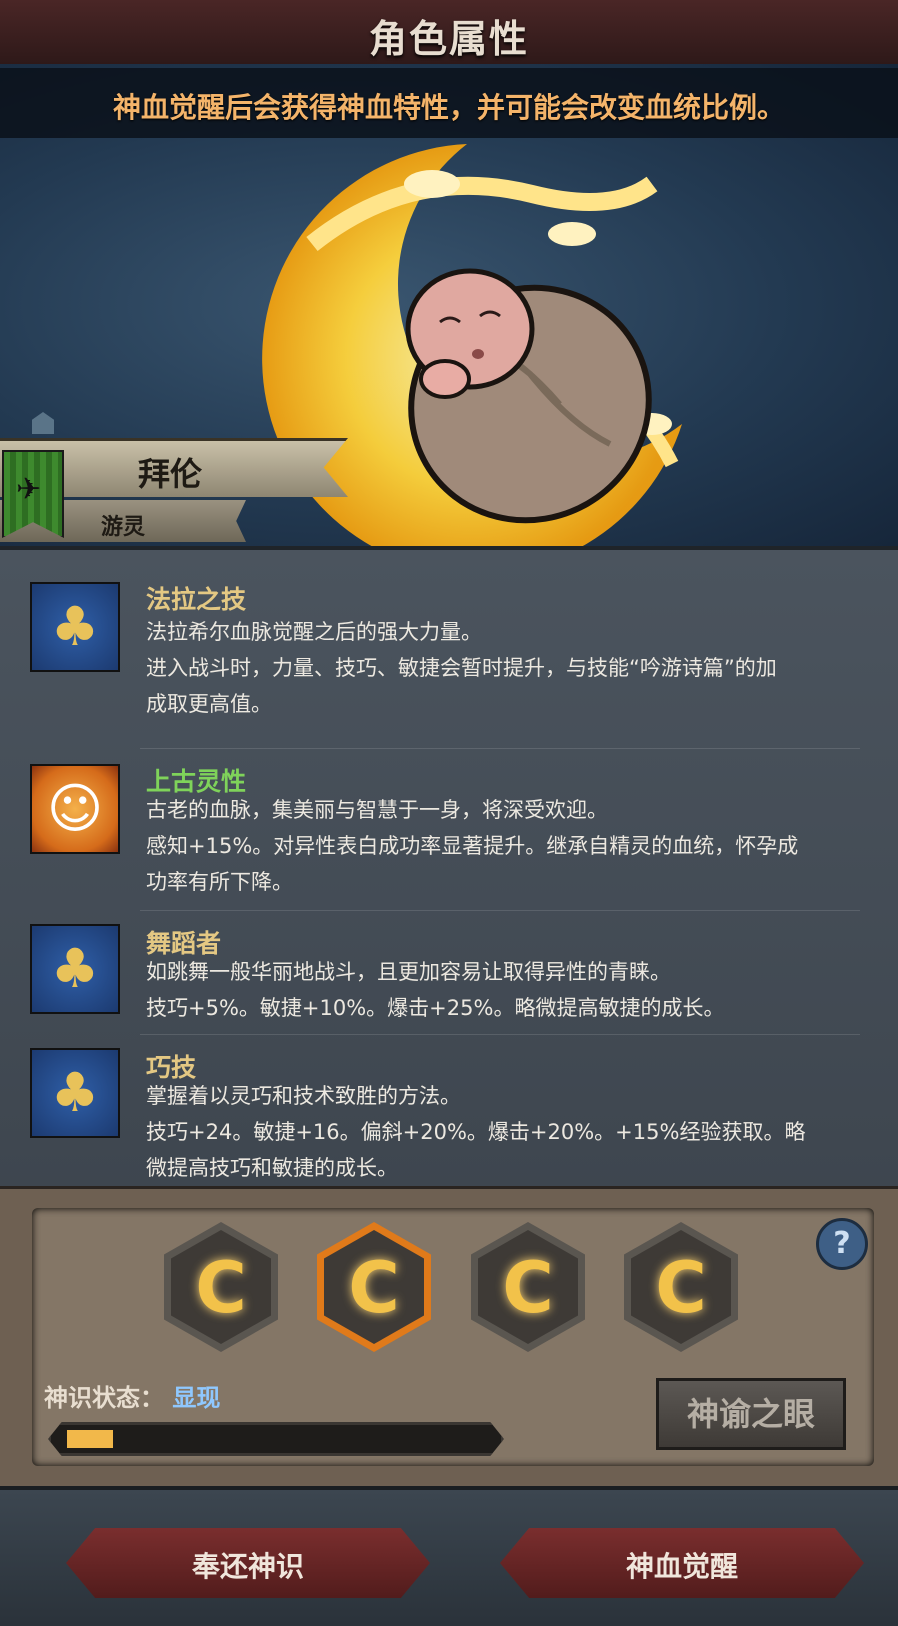 The width and height of the screenshot is (898, 1626). What do you see at coordinates (472, 846) in the screenshot?
I see `trait-desc: 感知+15%。对异性表白成功率显著提升。继承自精灵的血统，怀孕成` at bounding box center [472, 846].